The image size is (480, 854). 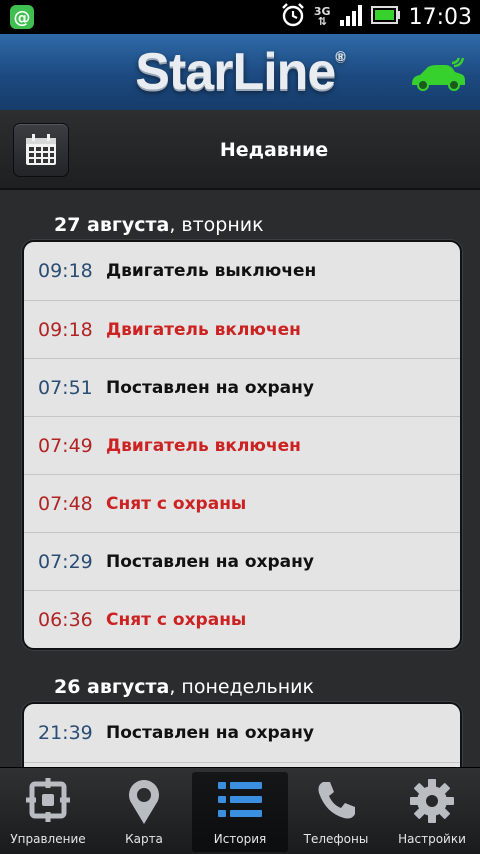 What do you see at coordinates (65, 619) in the screenshot?
I see `event-time: 06:36` at bounding box center [65, 619].